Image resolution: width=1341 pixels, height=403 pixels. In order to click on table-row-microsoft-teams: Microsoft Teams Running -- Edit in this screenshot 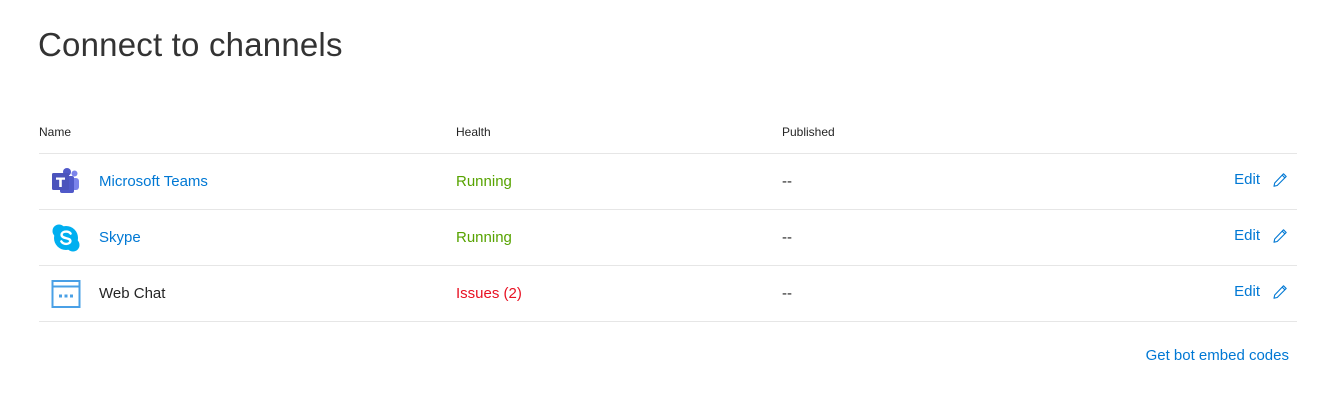, I will do `click(668, 182)`.